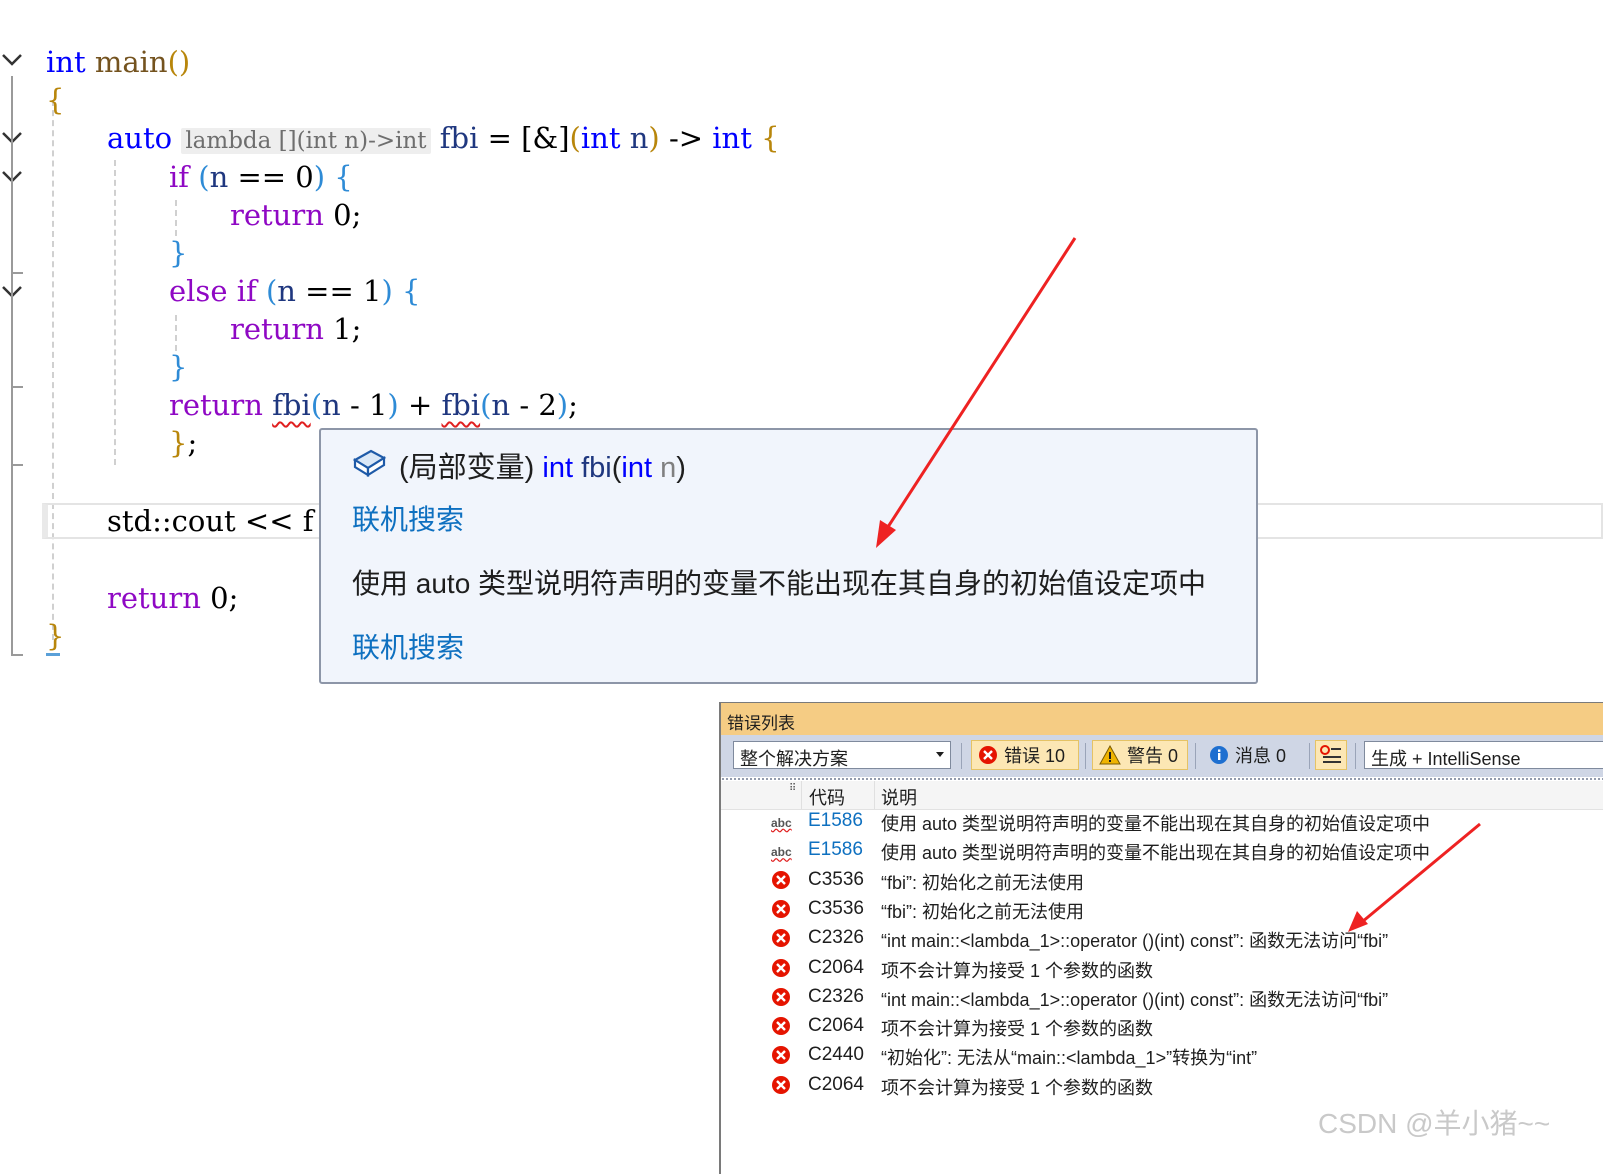  What do you see at coordinates (836, 1055) in the screenshot?
I see `error-code: C2440` at bounding box center [836, 1055].